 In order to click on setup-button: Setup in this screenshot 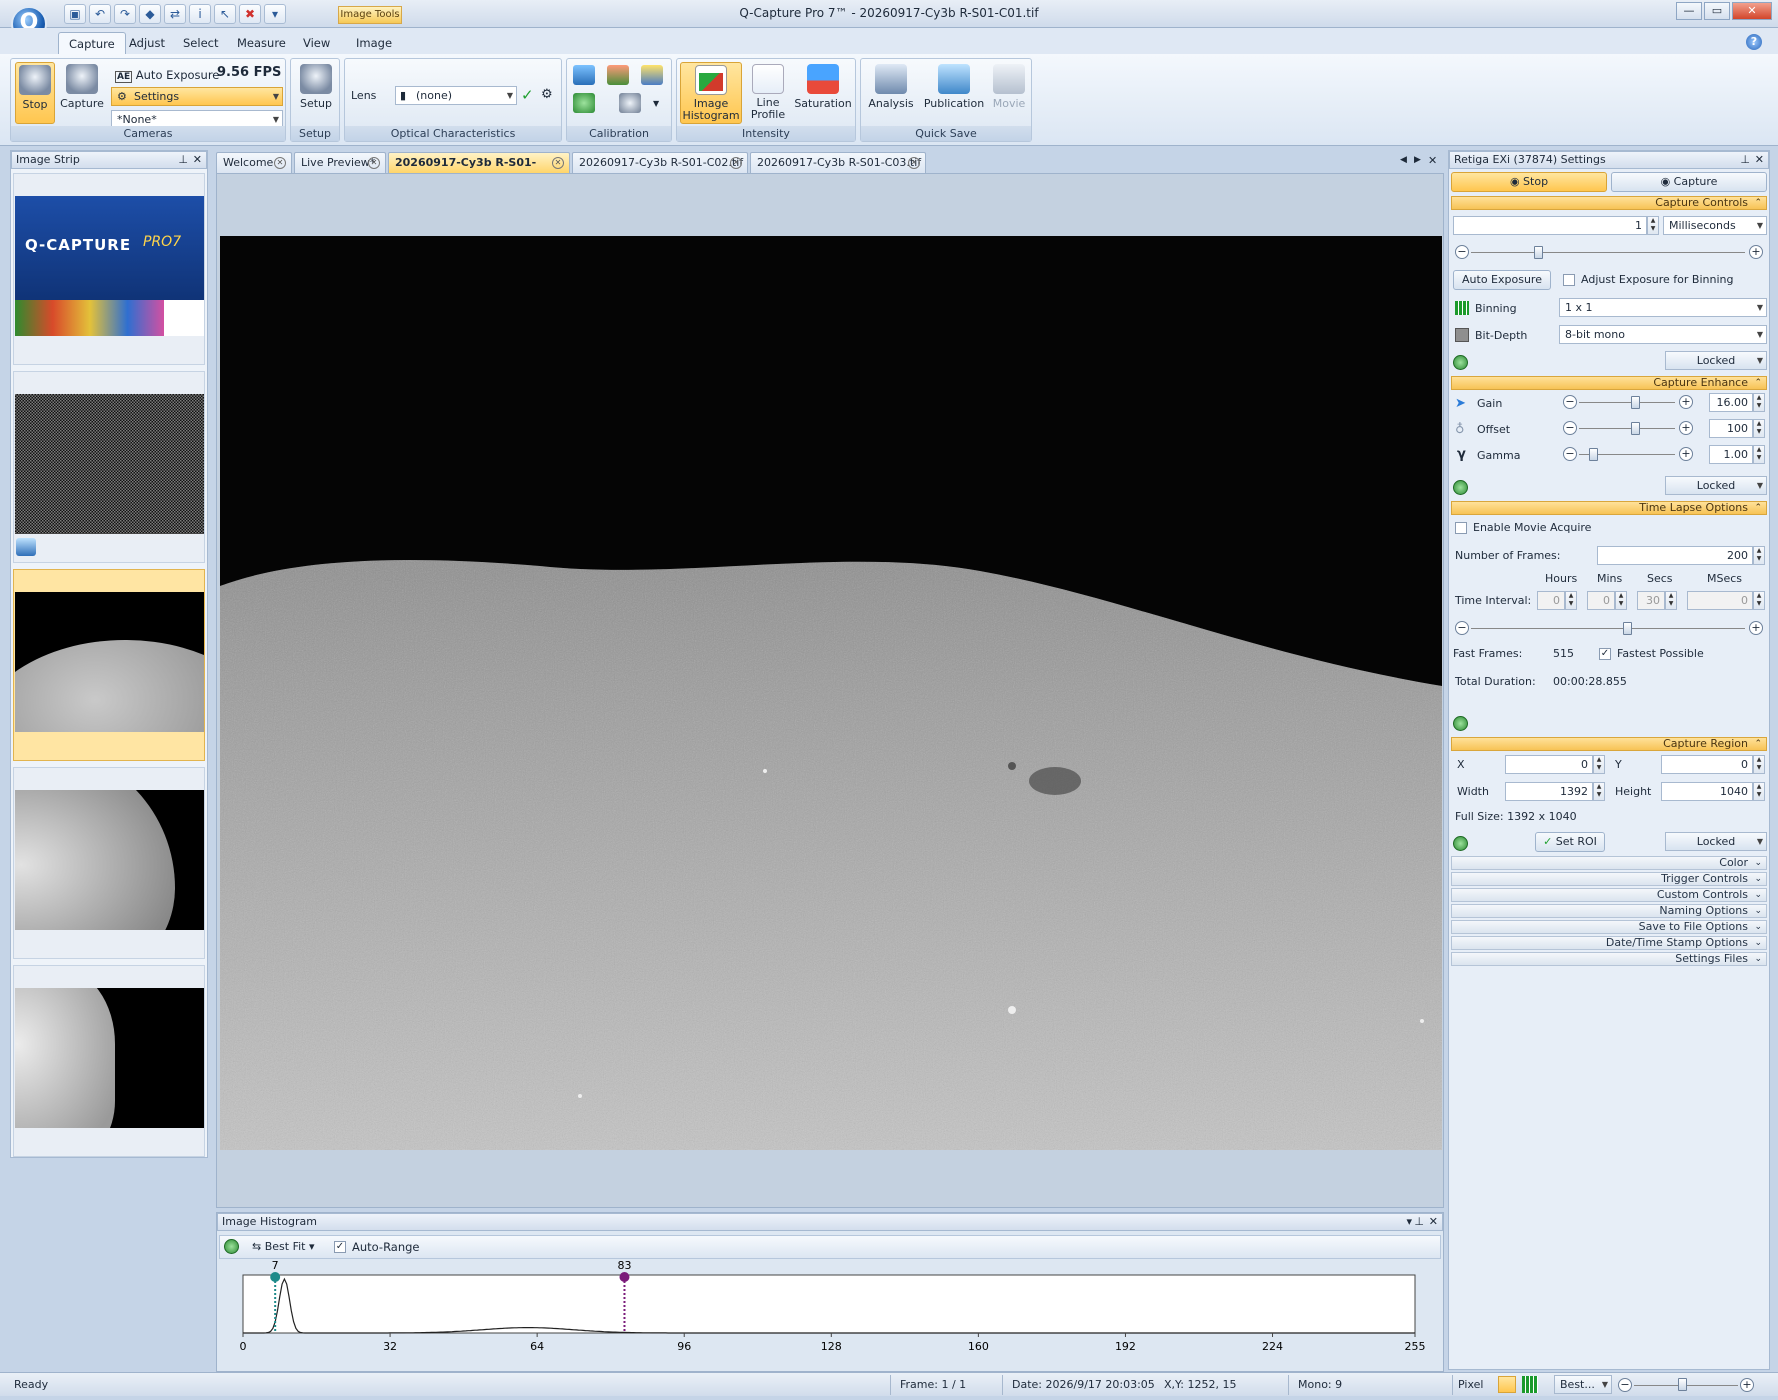, I will do `click(316, 93)`.